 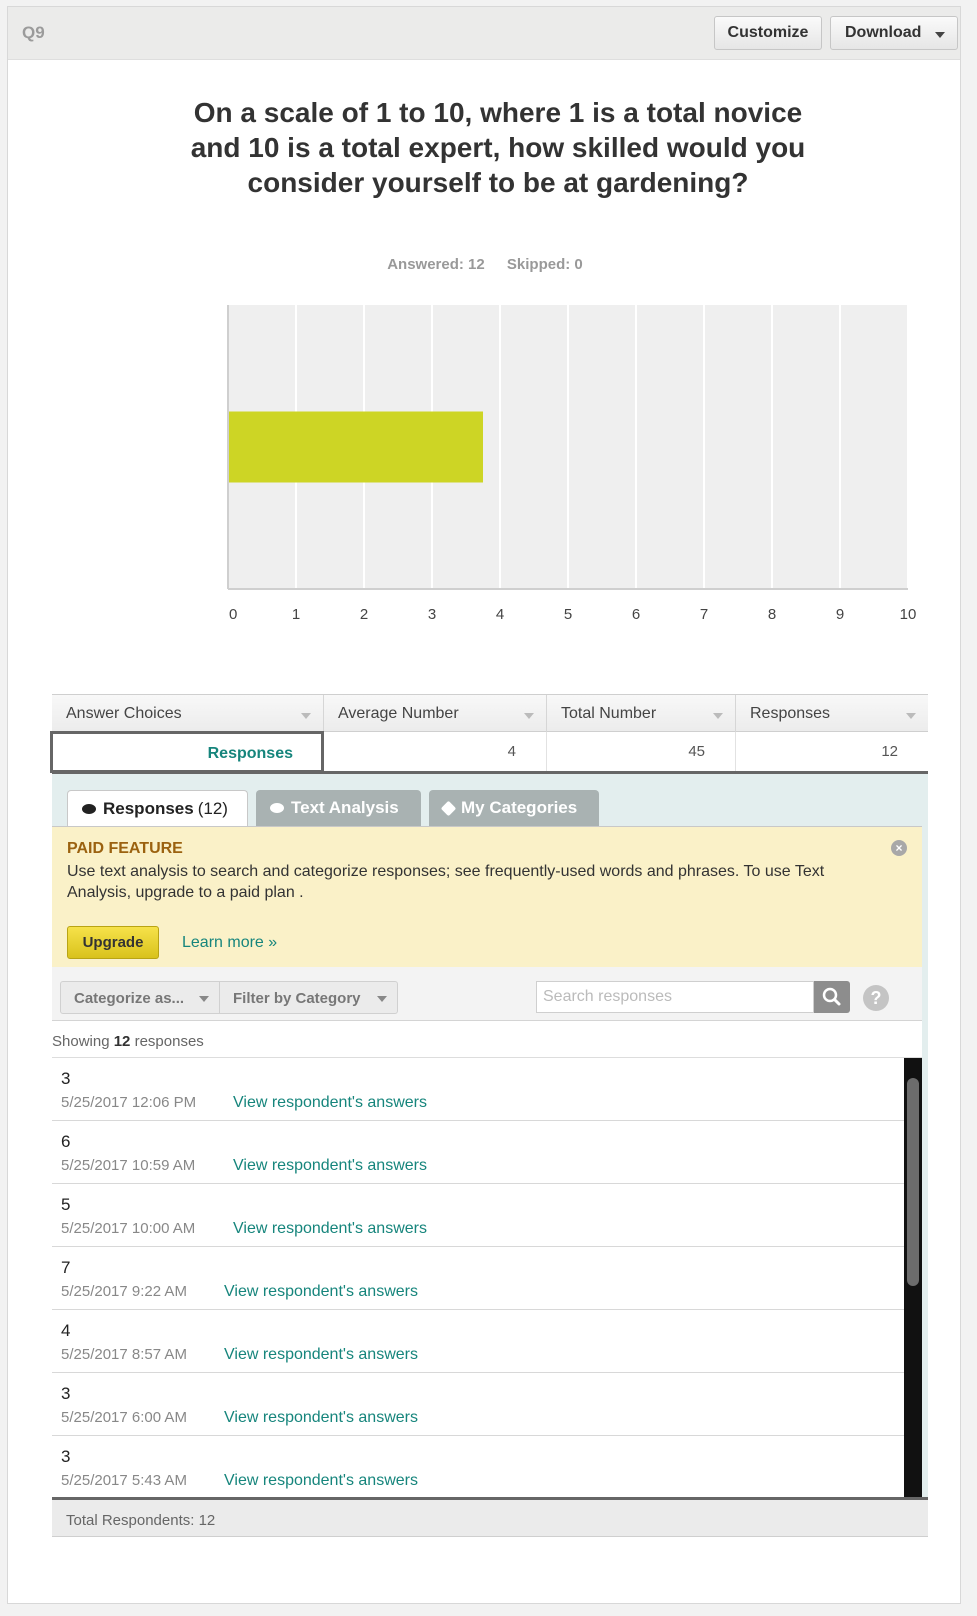 I want to click on response-date: 5/25/2017 9:22 AM, so click(x=124, y=1291).